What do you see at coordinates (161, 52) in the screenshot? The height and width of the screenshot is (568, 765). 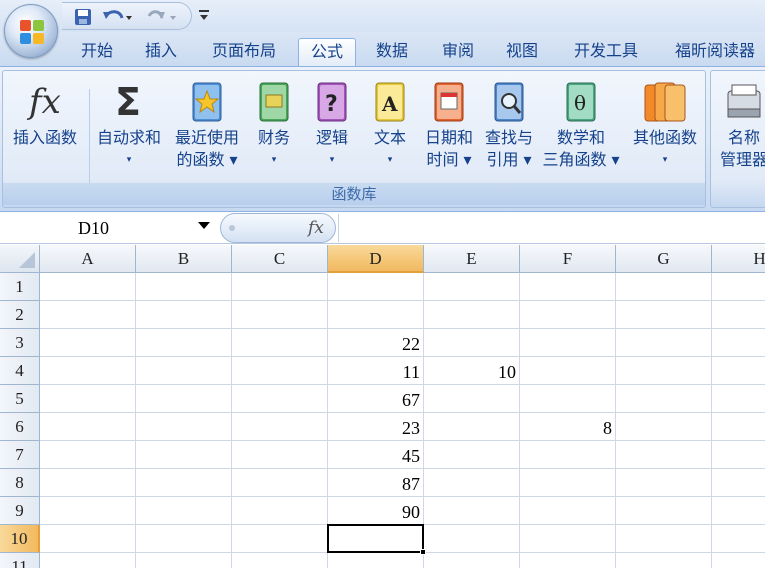 I see `tab-insert: 插入` at bounding box center [161, 52].